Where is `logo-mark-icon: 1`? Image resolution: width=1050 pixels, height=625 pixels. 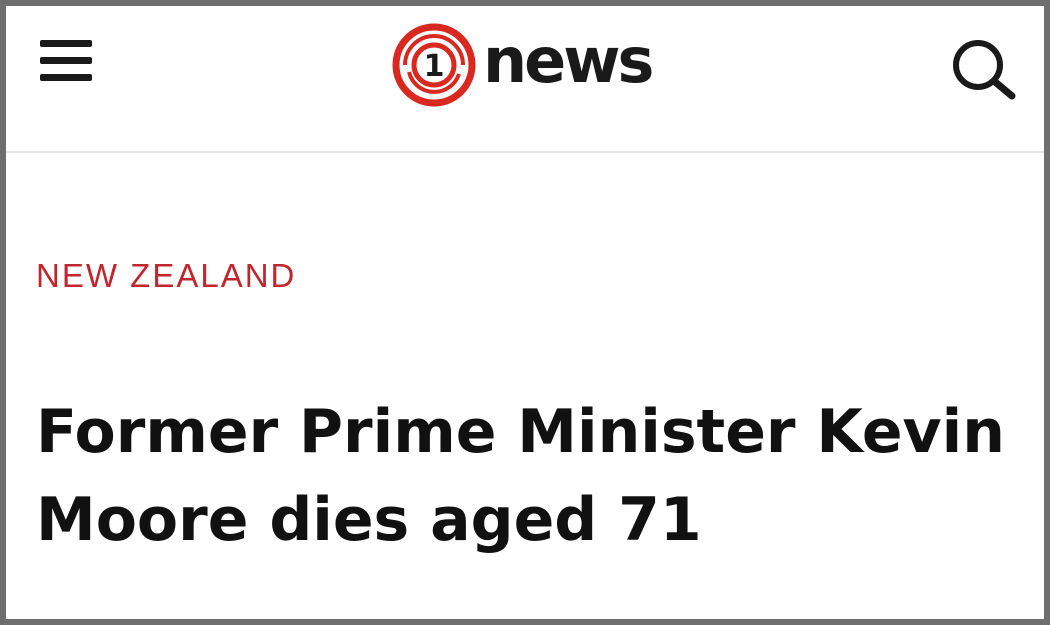
logo-mark-icon: 1 is located at coordinates (434, 65).